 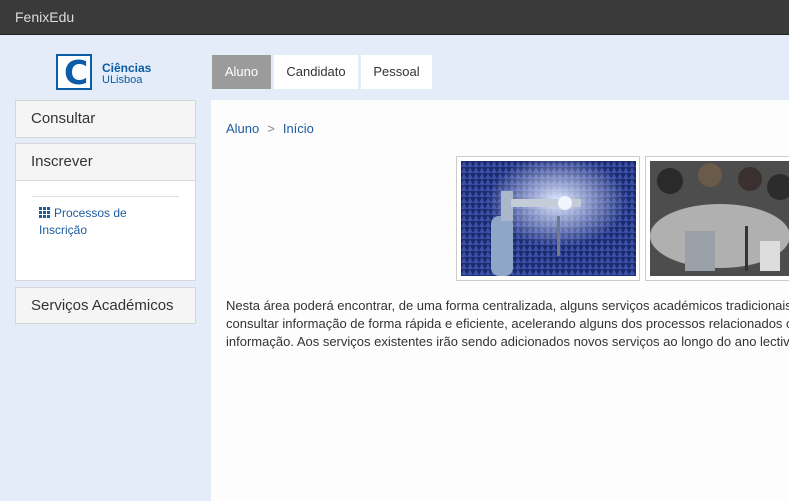 I want to click on sidebar-submenu-inscrever: Processos de Inscrição, so click(x=105, y=230).